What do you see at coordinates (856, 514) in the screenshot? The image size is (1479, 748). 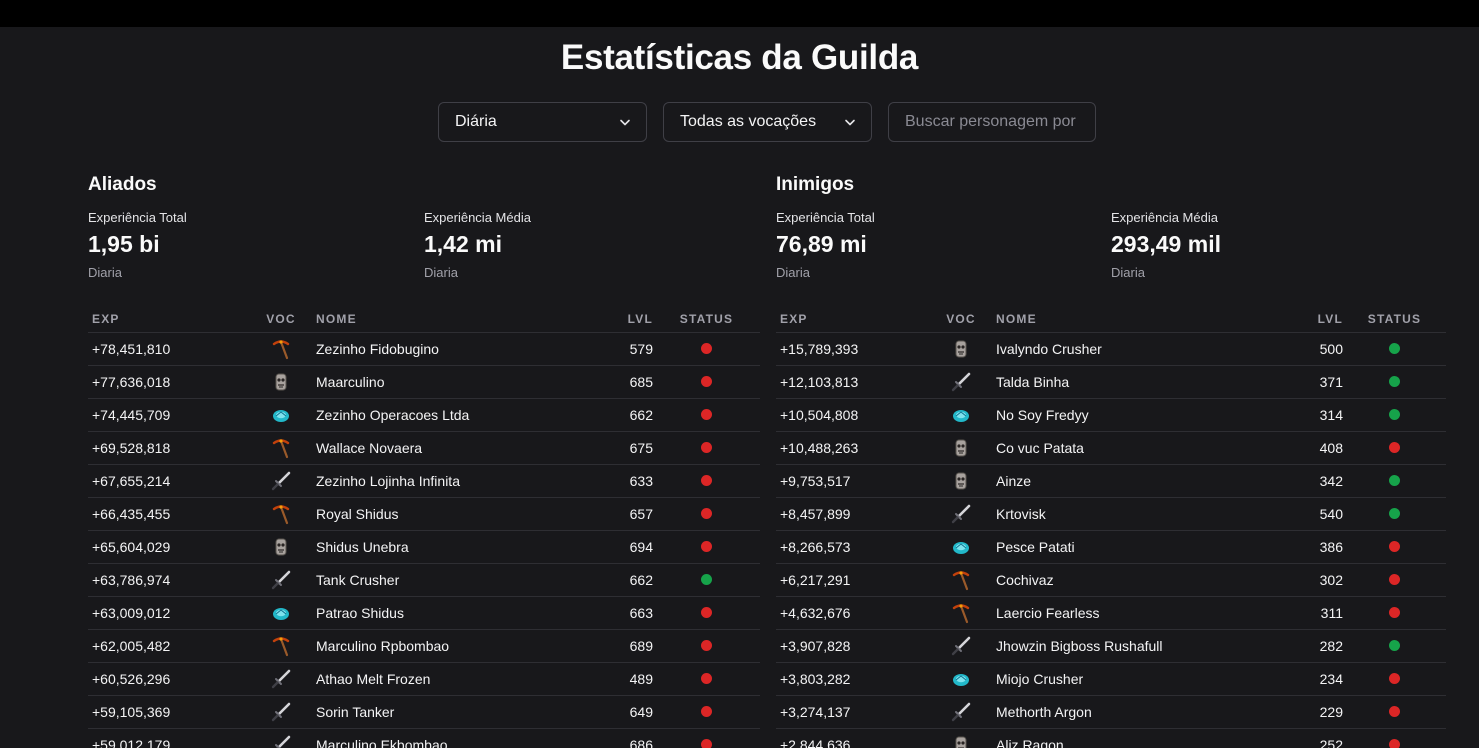 I see `row-exp: +8,457,899` at bounding box center [856, 514].